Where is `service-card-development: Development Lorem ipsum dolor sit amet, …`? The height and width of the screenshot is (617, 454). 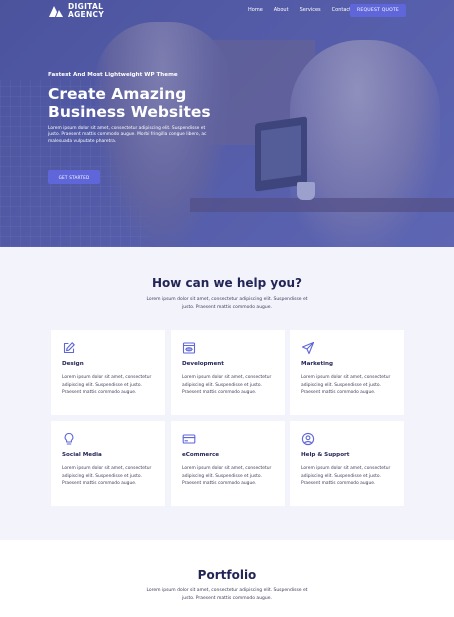
service-card-development: Development Lorem ipsum dolor sit amet, … is located at coordinates (228, 372).